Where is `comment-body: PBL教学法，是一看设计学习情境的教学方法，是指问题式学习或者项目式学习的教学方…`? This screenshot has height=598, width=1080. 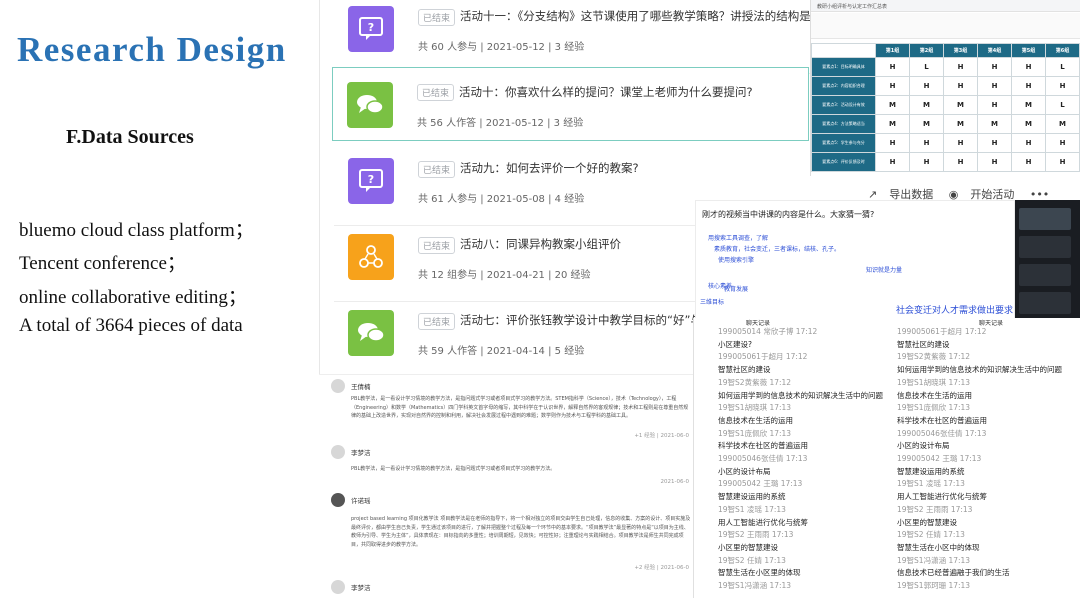
comment-body: PBL教学法，是一看设计学习情境的教学方法，是指问题式学习或者项目式学习的教学方… is located at coordinates (520, 407).